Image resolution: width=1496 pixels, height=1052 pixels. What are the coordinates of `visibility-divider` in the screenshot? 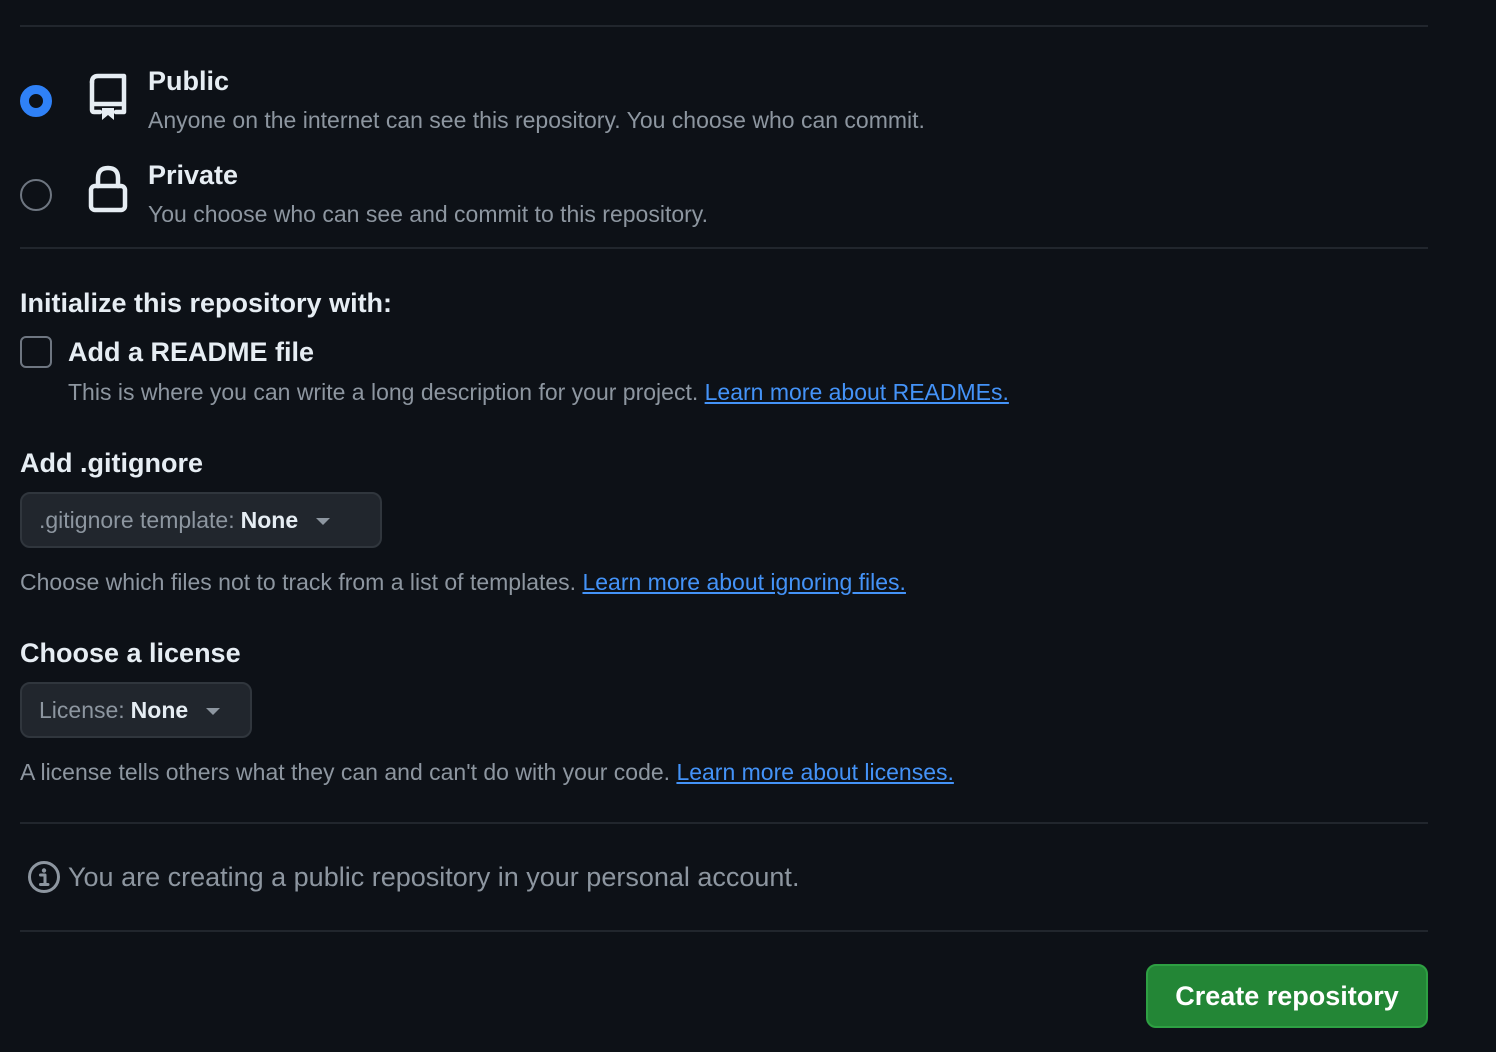 It's located at (724, 248).